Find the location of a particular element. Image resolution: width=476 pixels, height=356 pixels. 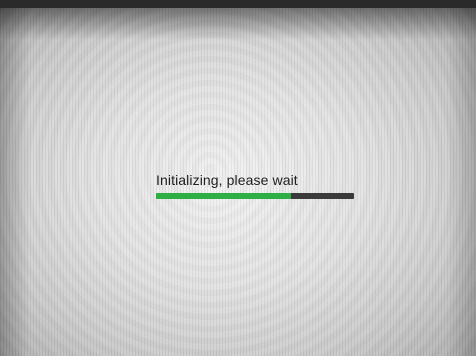

loading-status-text: Initializing, please wait is located at coordinates (227, 180).